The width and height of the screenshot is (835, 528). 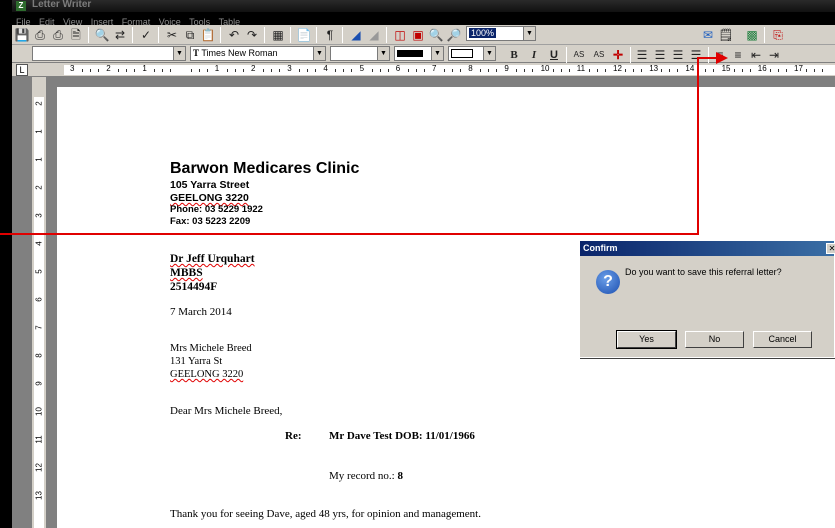 I want to click on highlight-color-select: ▼, so click(x=472, y=53).